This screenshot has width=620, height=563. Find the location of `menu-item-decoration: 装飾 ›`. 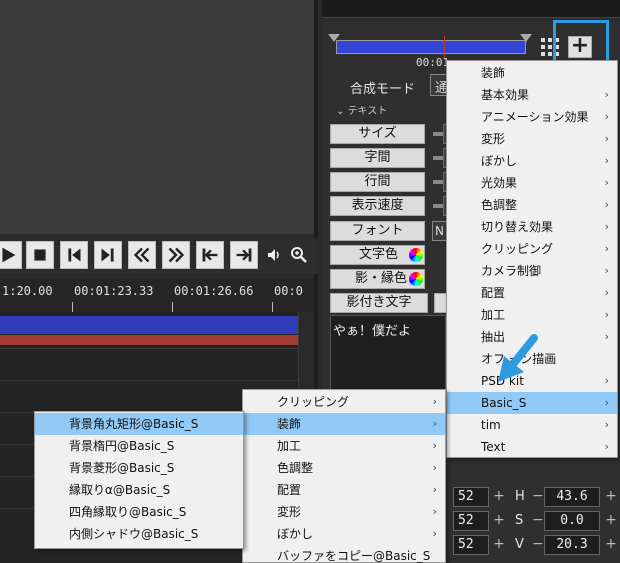

menu-item-decoration: 装飾 › is located at coordinates (344, 424).